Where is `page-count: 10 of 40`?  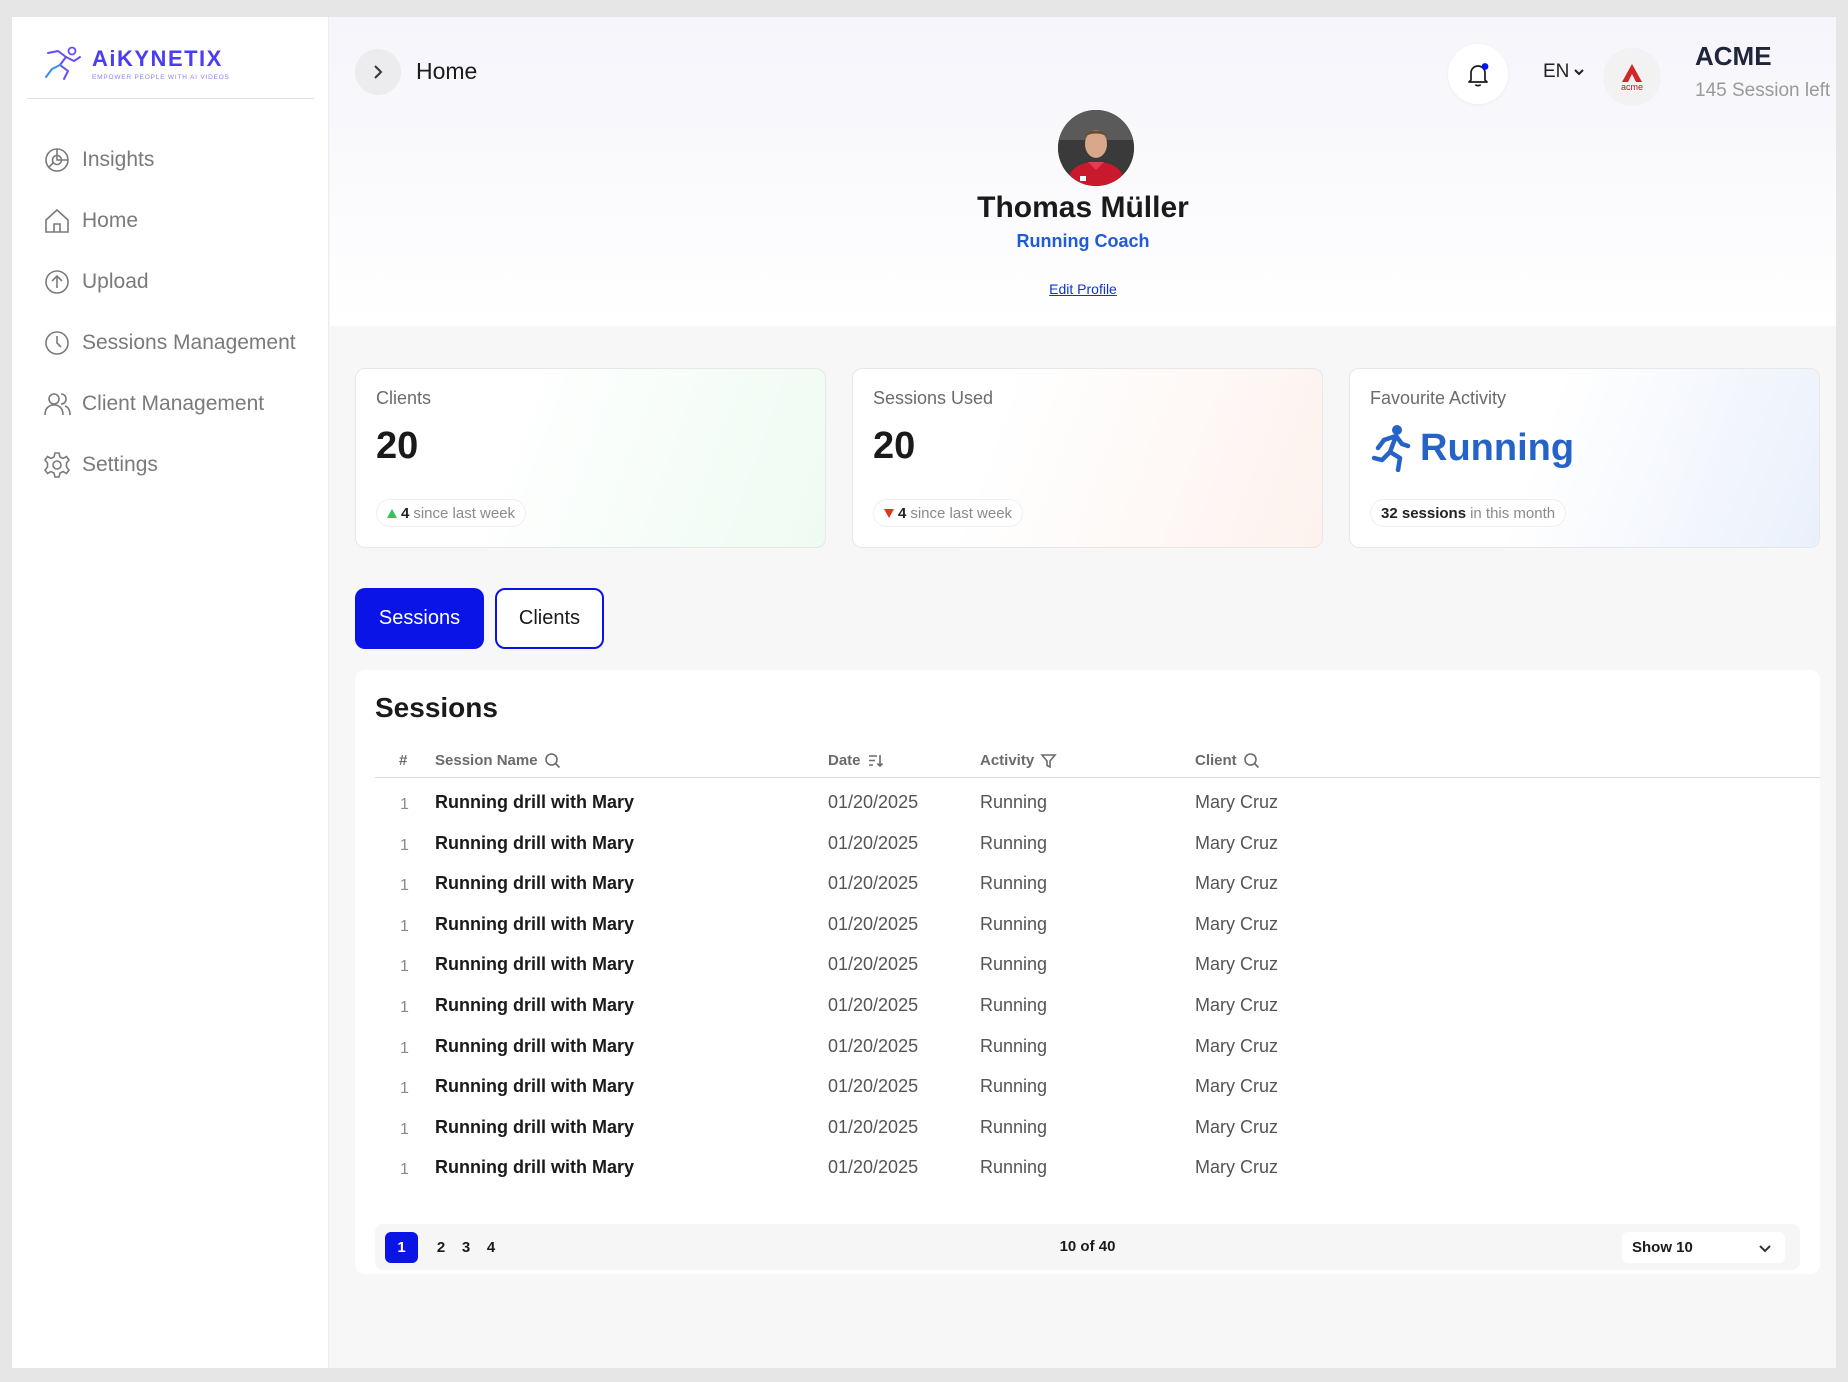 page-count: 10 of 40 is located at coordinates (1087, 1246).